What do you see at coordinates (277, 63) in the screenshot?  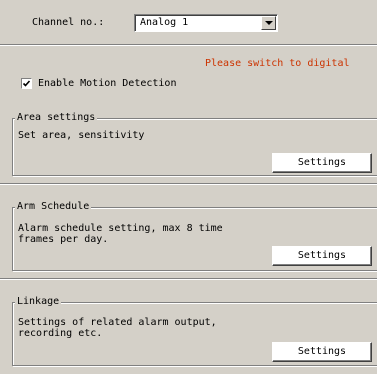 I see `digital-warning-text: Please switch to digital` at bounding box center [277, 63].